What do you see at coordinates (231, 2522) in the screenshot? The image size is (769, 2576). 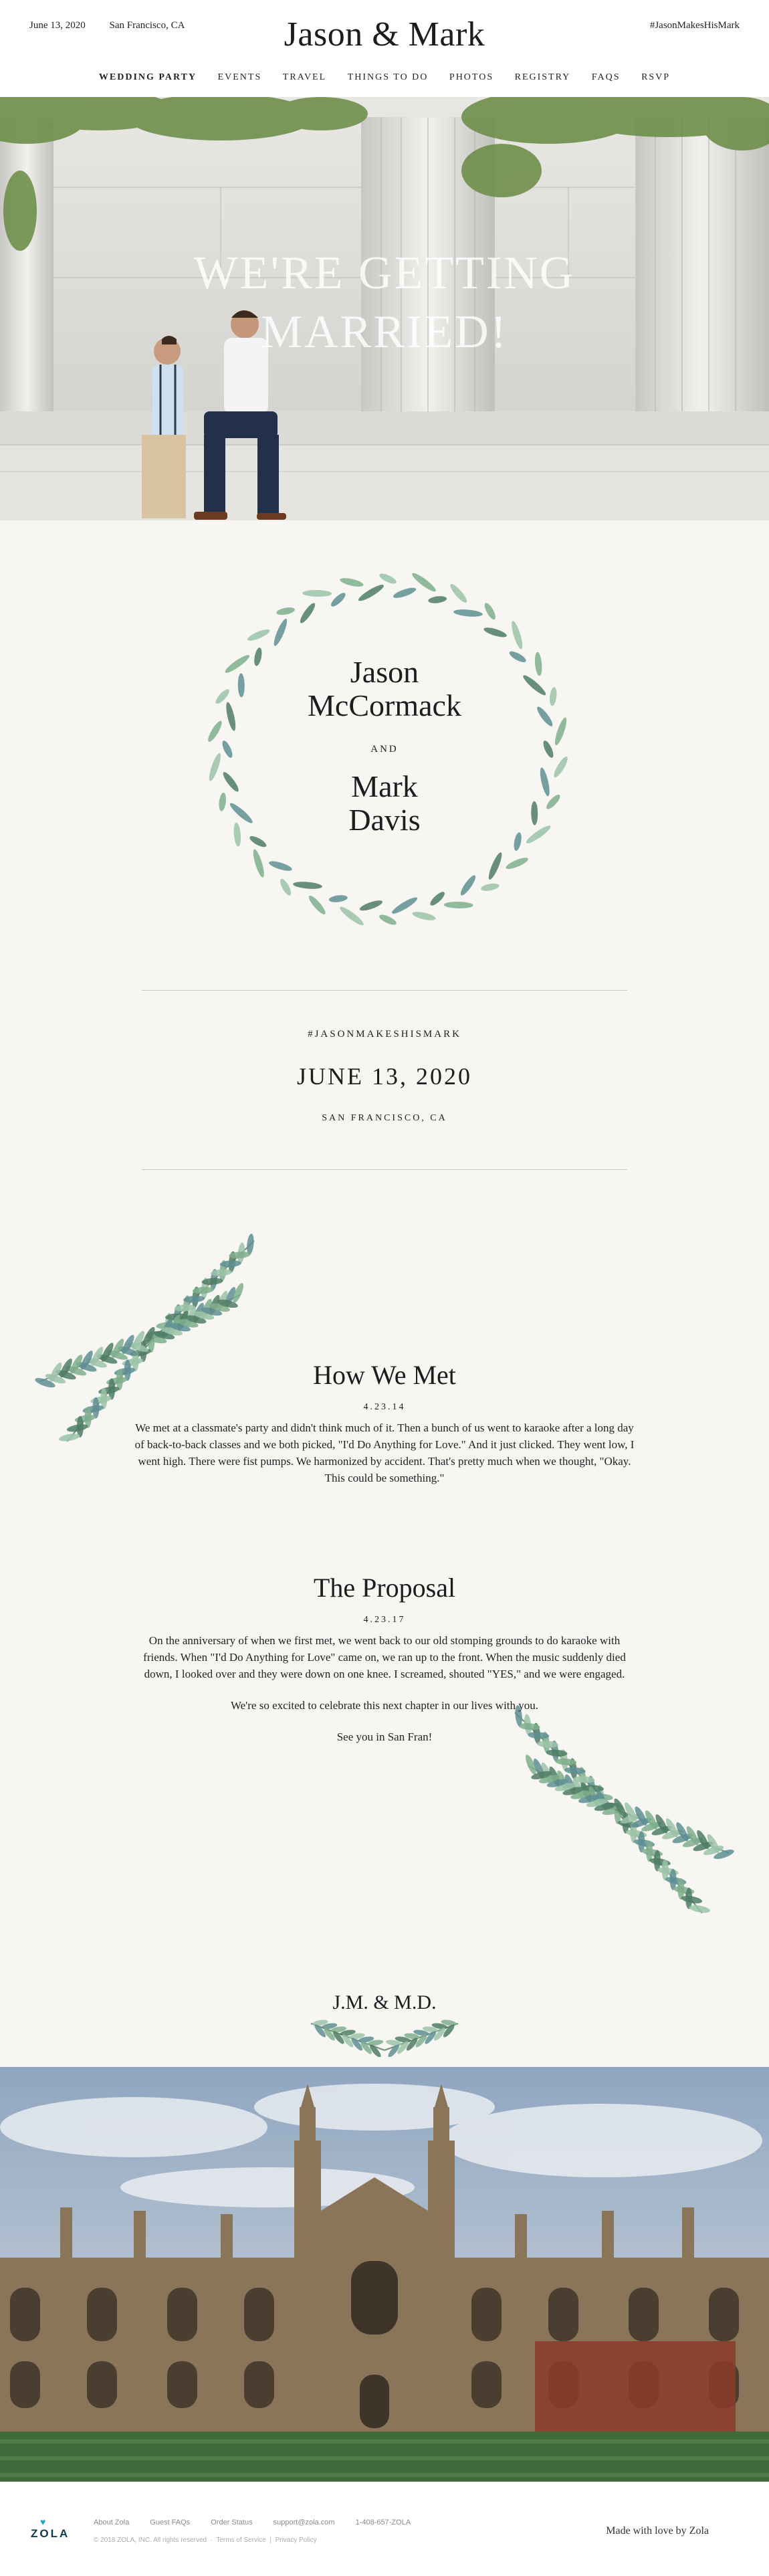 I see `footer-order-status: Order Status` at bounding box center [231, 2522].